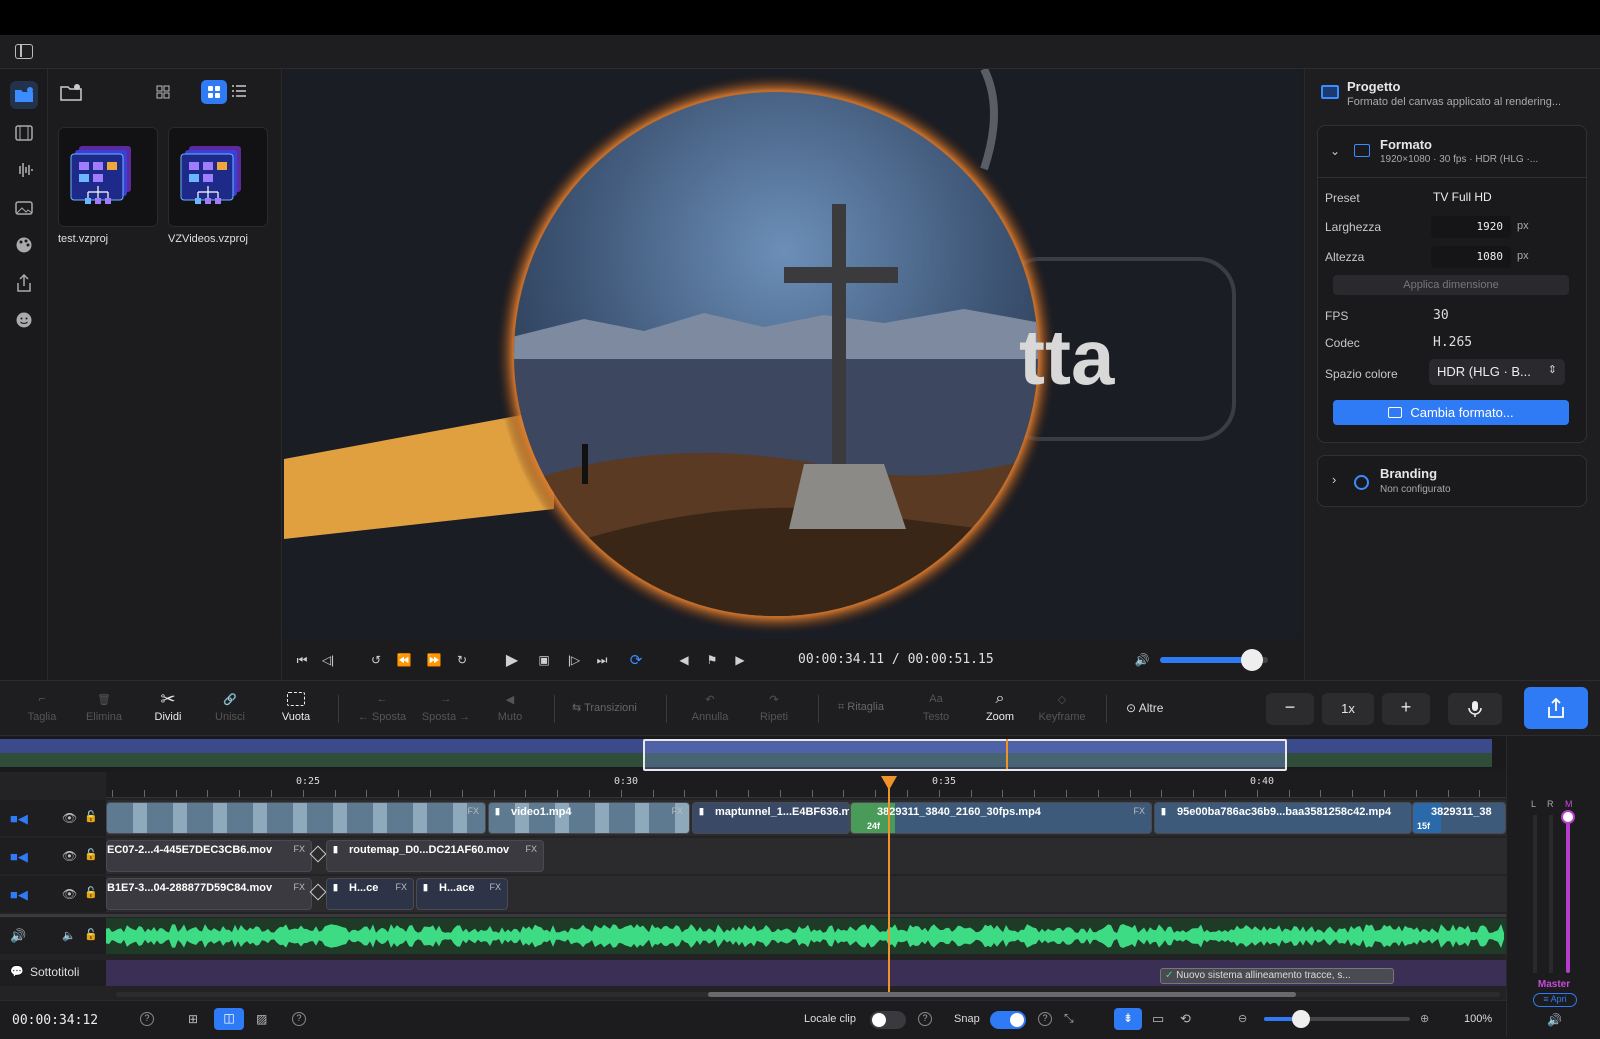 Image resolution: width=1600 pixels, height=1039 pixels. Describe the element at coordinates (462, 894) in the screenshot. I see `video-clip: ▮ H...ace FX` at that location.